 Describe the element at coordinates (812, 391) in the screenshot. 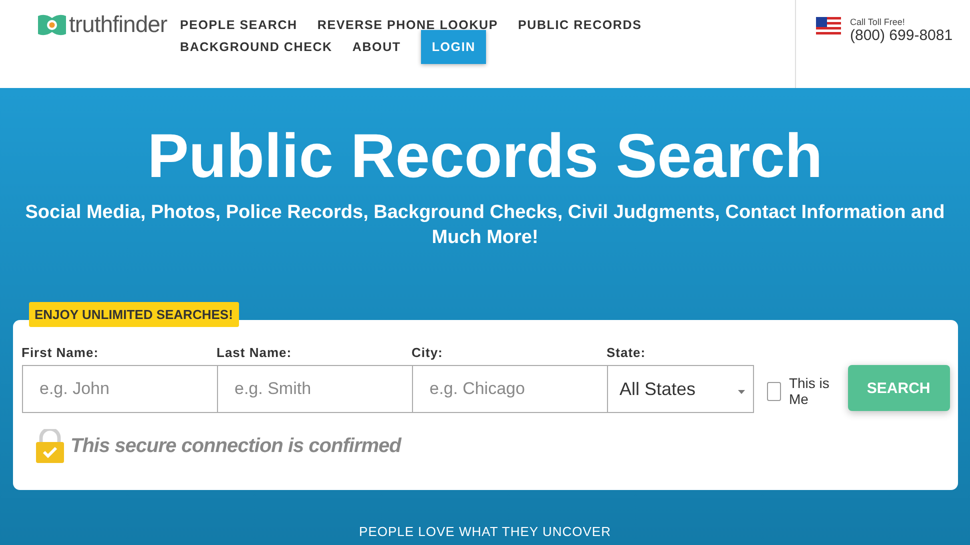

I see `checkbox-label: This is Me` at that location.